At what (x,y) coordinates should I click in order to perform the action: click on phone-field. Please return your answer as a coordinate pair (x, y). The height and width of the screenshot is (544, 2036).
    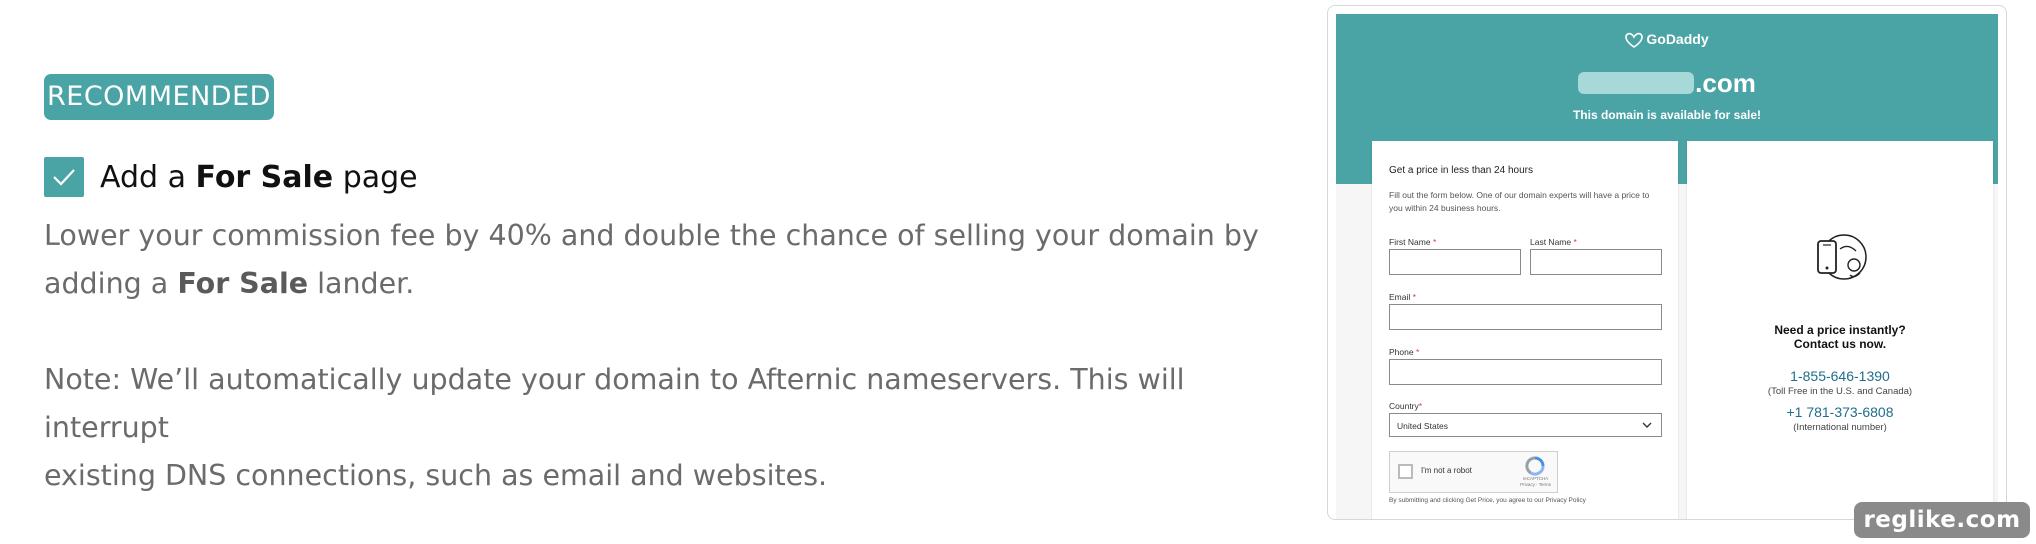
    Looking at the image, I should click on (1525, 372).